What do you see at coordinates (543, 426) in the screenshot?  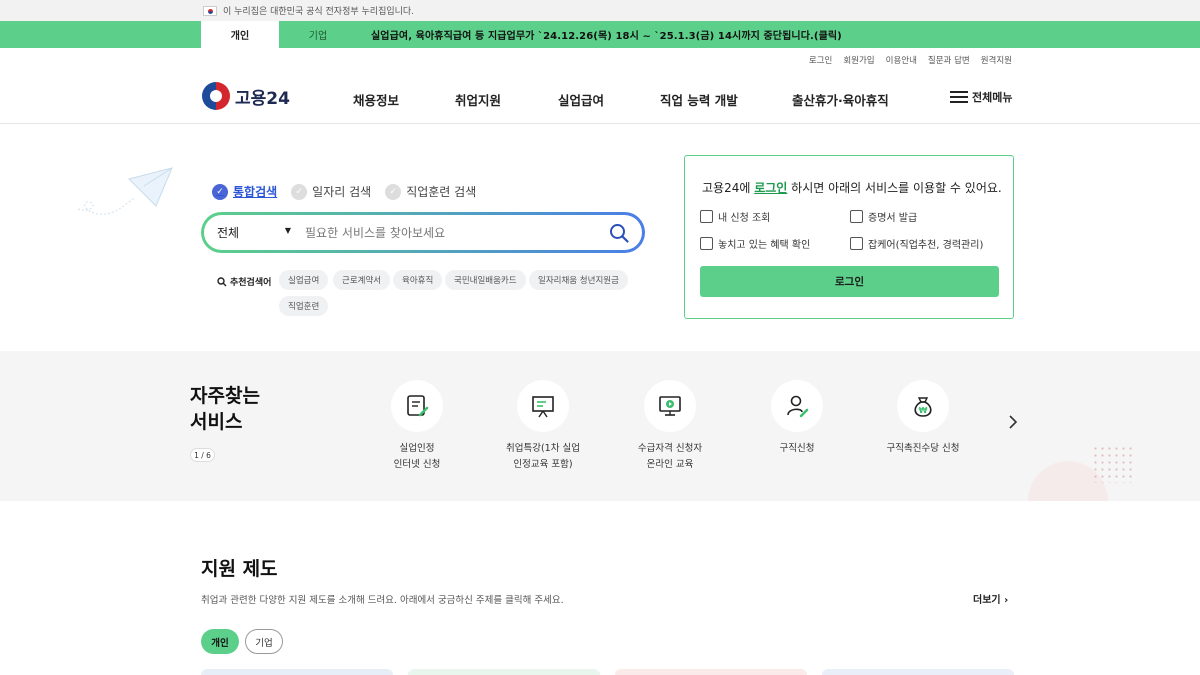 I see `service-lecture: 취업특강(1차 실업 인정교육 포함)` at bounding box center [543, 426].